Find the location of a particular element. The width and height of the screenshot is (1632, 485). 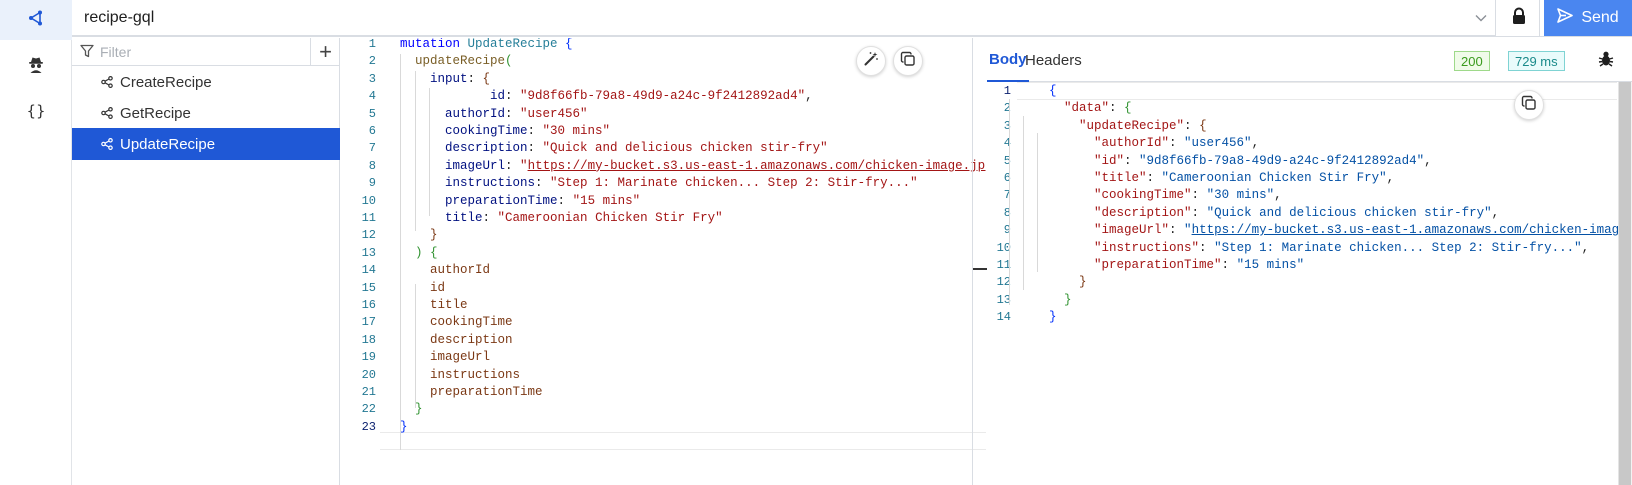

line-number: 8 is located at coordinates (372, 165).